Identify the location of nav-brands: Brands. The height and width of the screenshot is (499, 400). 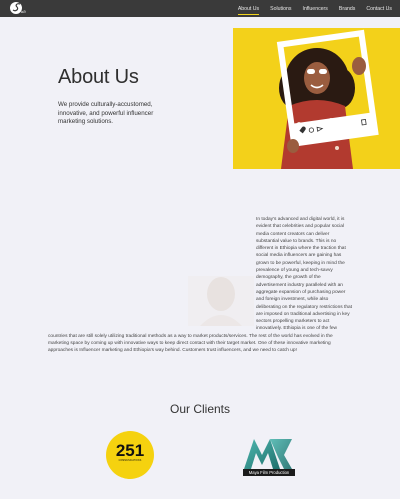
(347, 9).